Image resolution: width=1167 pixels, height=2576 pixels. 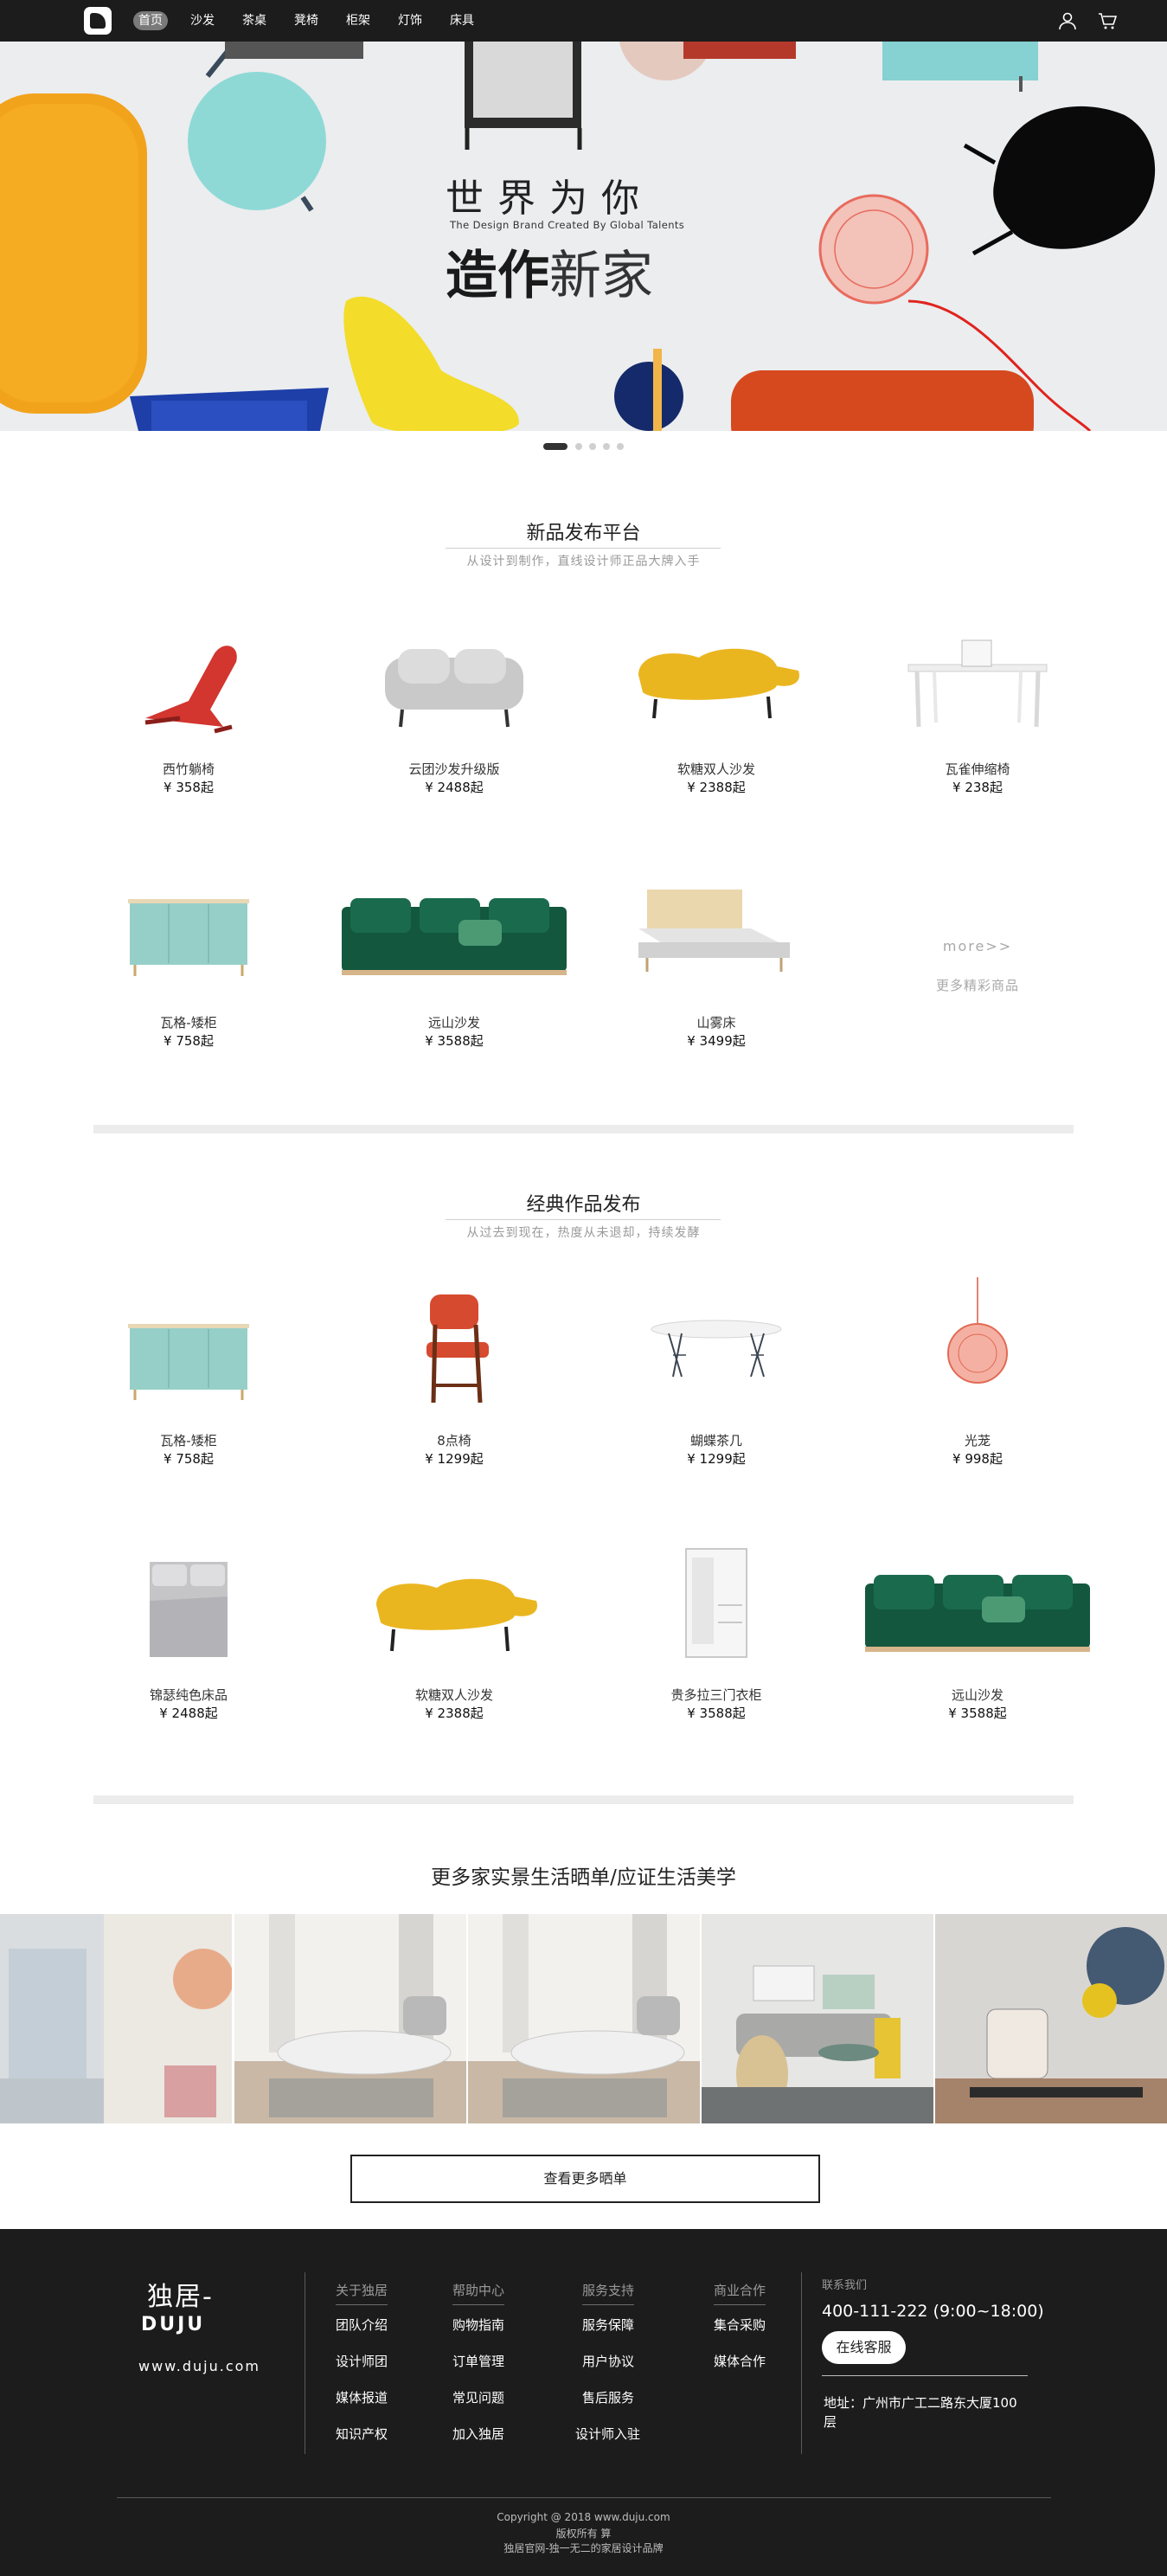 I want to click on footer-link: 媒体合作, so click(x=740, y=2361).